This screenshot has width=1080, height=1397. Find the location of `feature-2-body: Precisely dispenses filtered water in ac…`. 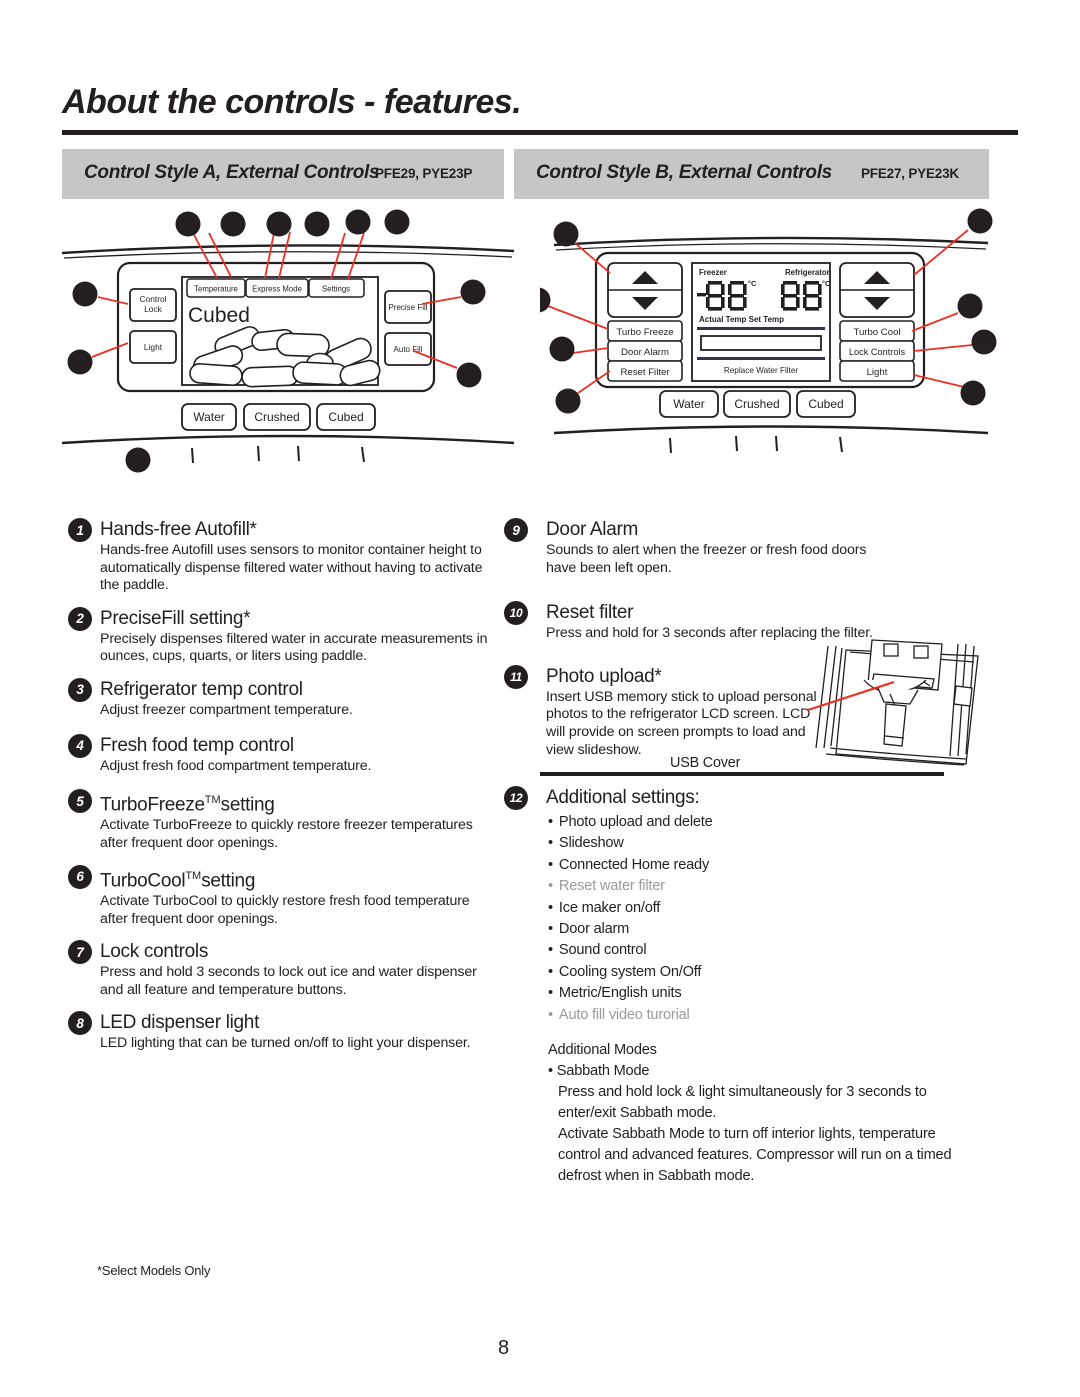

feature-2-body: Precisely dispenses filtered water in ac… is located at coordinates (294, 647).